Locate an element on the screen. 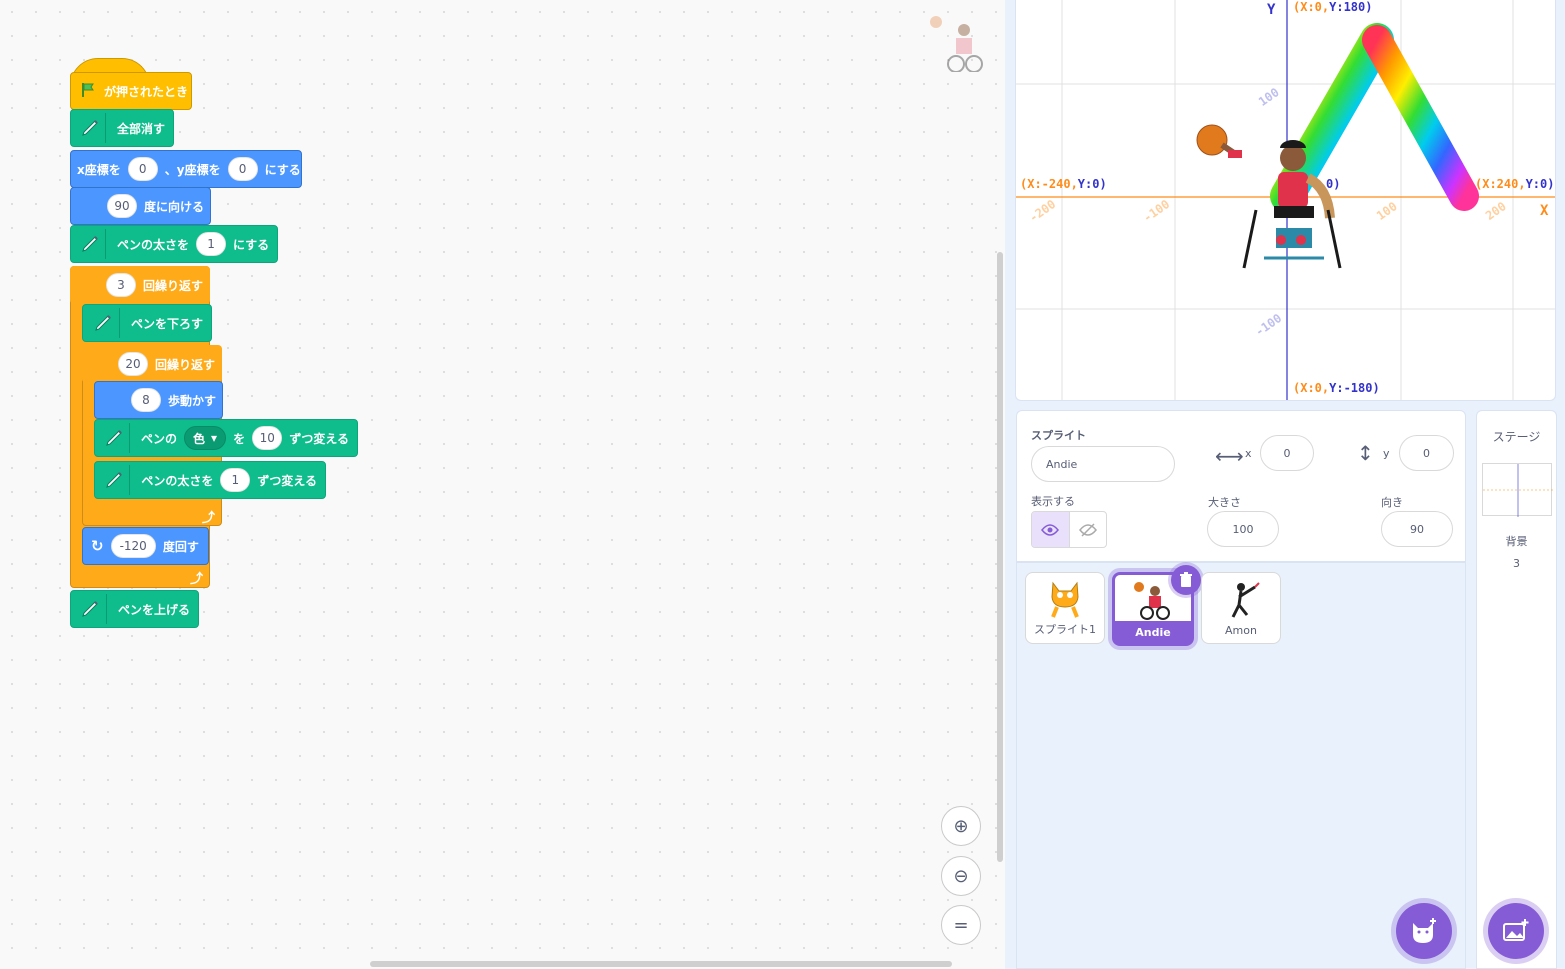  choose-backdrop-button is located at coordinates (1516, 931).